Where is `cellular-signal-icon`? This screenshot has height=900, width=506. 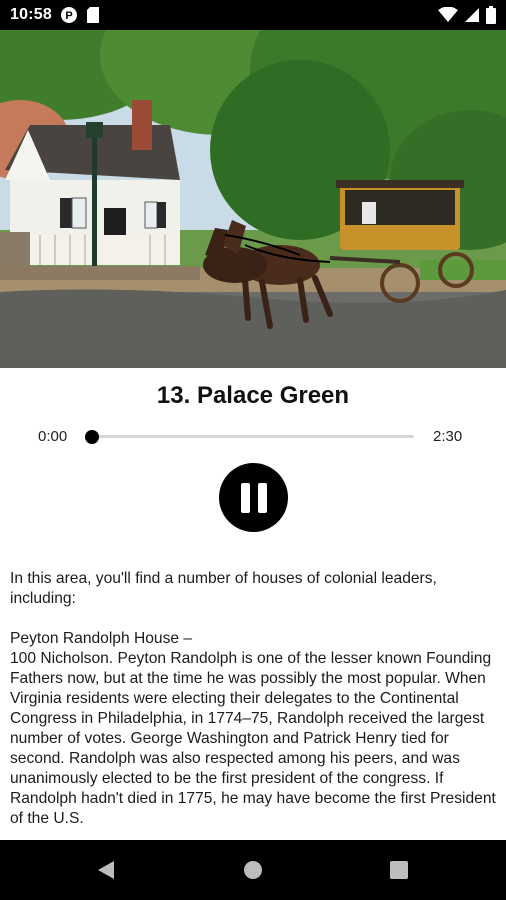
cellular-signal-icon is located at coordinates (472, 15).